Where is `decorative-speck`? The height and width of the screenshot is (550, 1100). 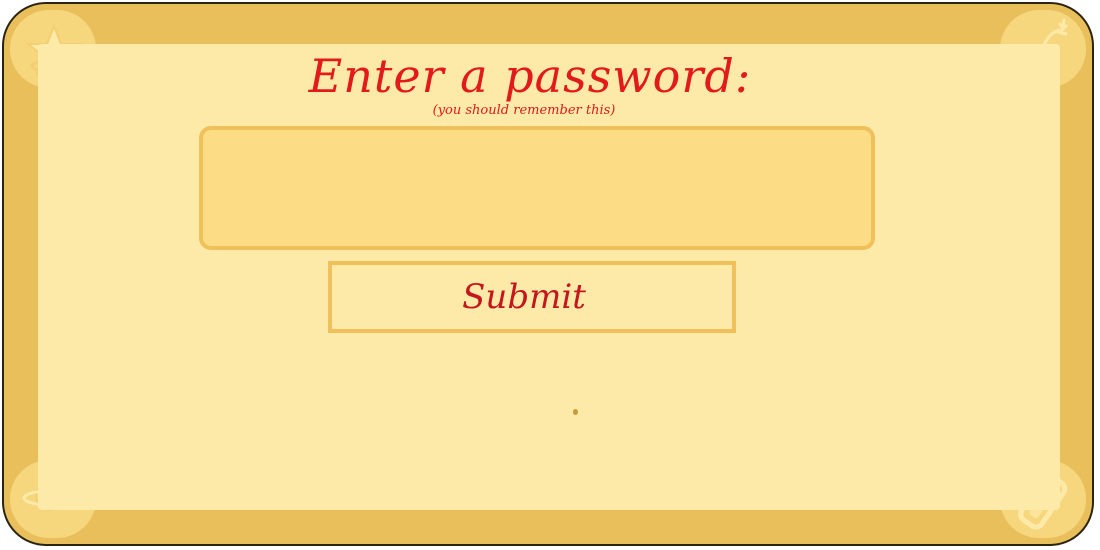
decorative-speck is located at coordinates (575, 412).